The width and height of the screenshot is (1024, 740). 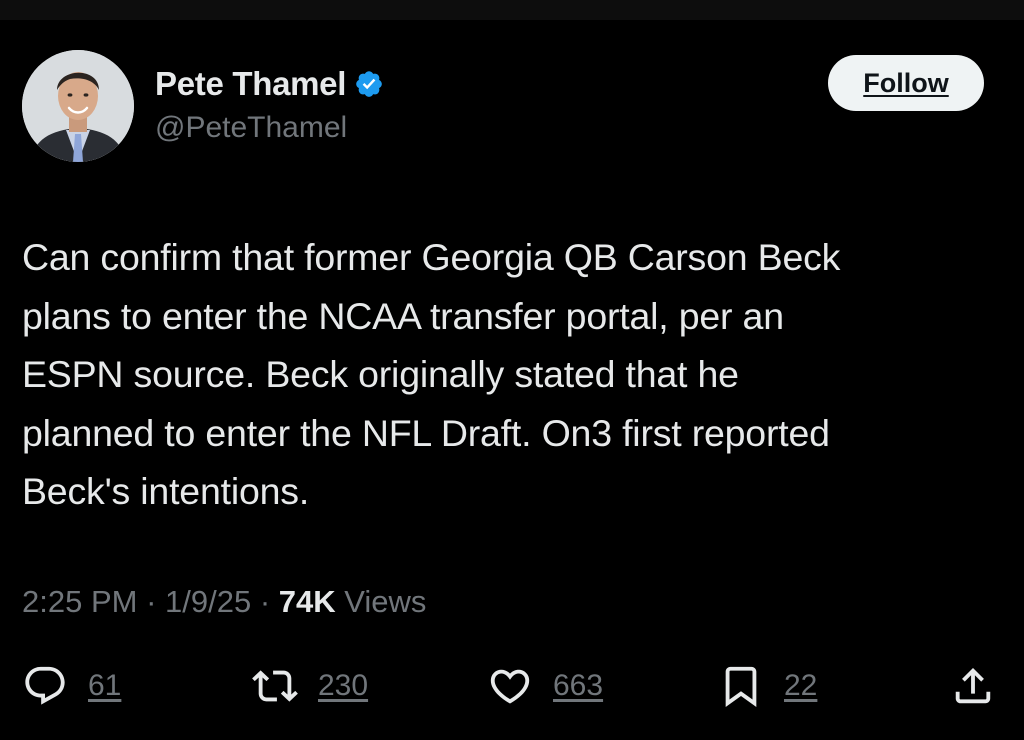 I want to click on heart-icon, so click(x=510, y=686).